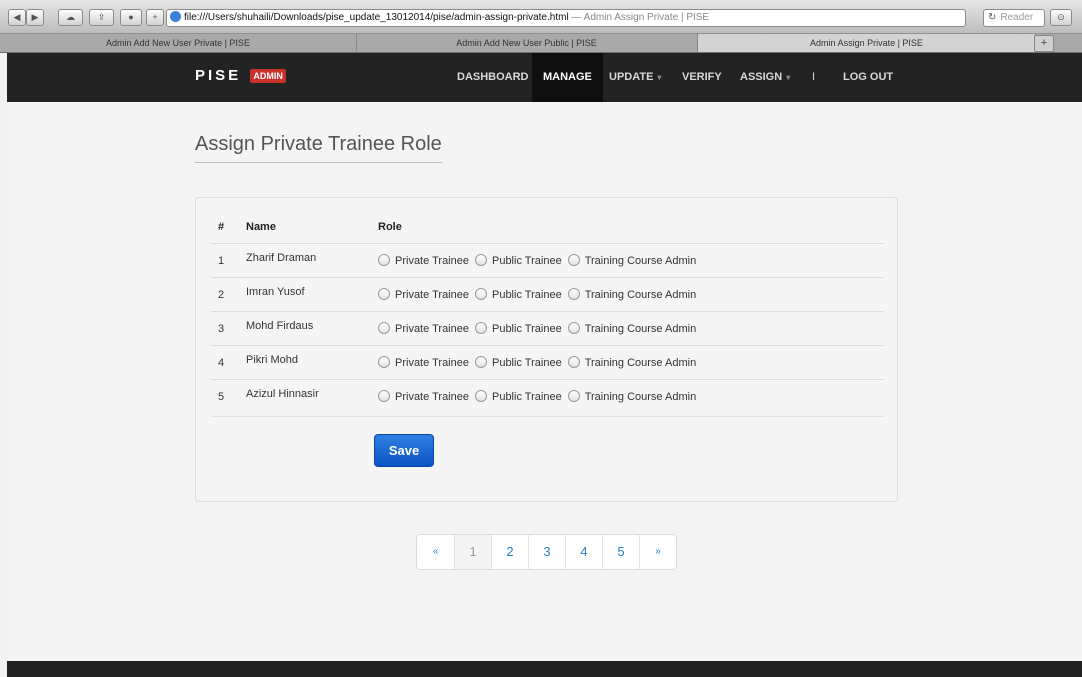 This screenshot has width=1082, height=677. I want to click on page-title: Assign Private Trainee Role, so click(318, 148).